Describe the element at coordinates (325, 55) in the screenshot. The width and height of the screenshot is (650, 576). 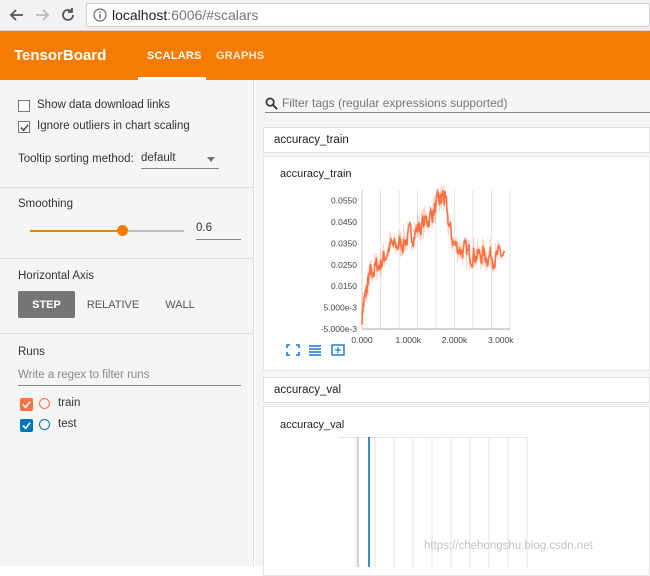
I see `app-header: TensorBoard SCALARS GRAPHS` at that location.